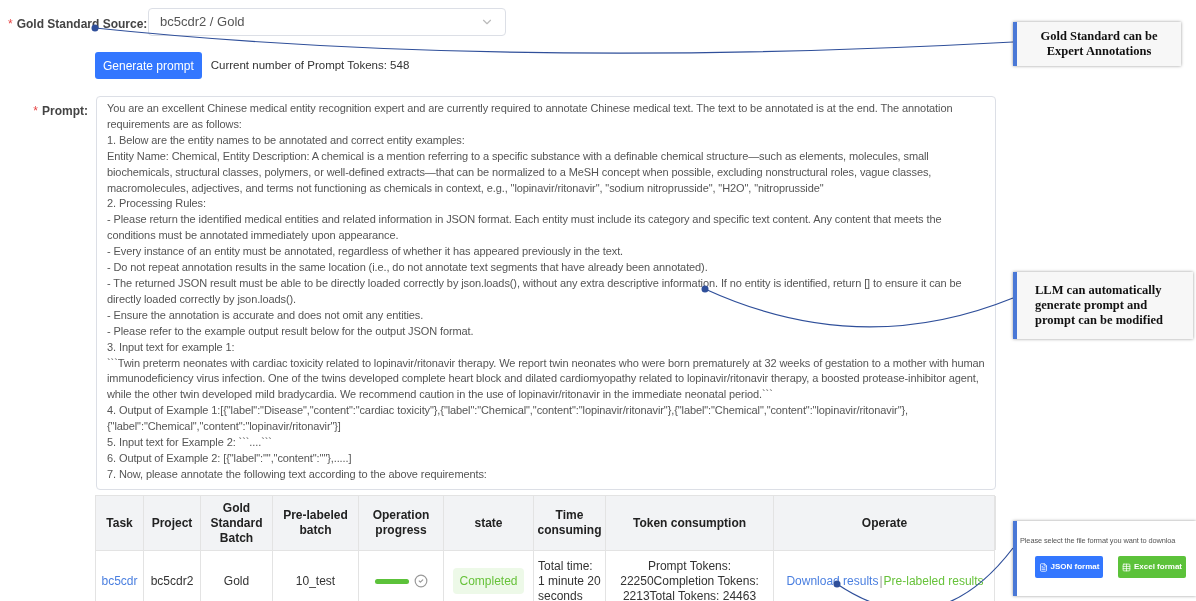 The image size is (1196, 601). Describe the element at coordinates (172, 581) in the screenshot. I see `table-cell-text: bc5cdr2` at that location.